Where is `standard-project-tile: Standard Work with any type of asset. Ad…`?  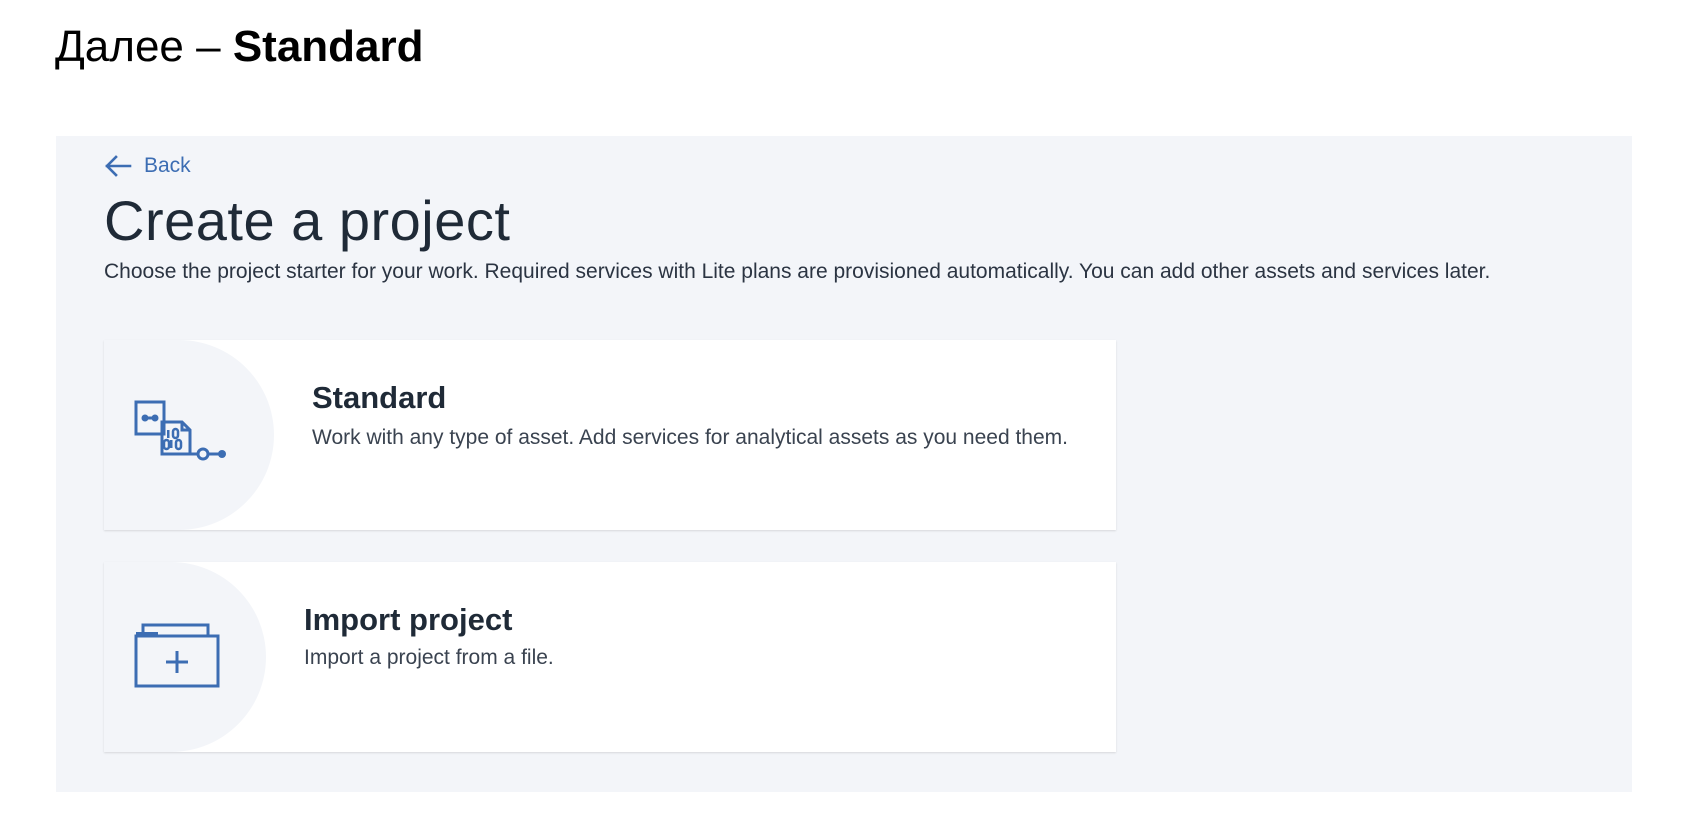 standard-project-tile: Standard Work with any type of asset. Ad… is located at coordinates (610, 435).